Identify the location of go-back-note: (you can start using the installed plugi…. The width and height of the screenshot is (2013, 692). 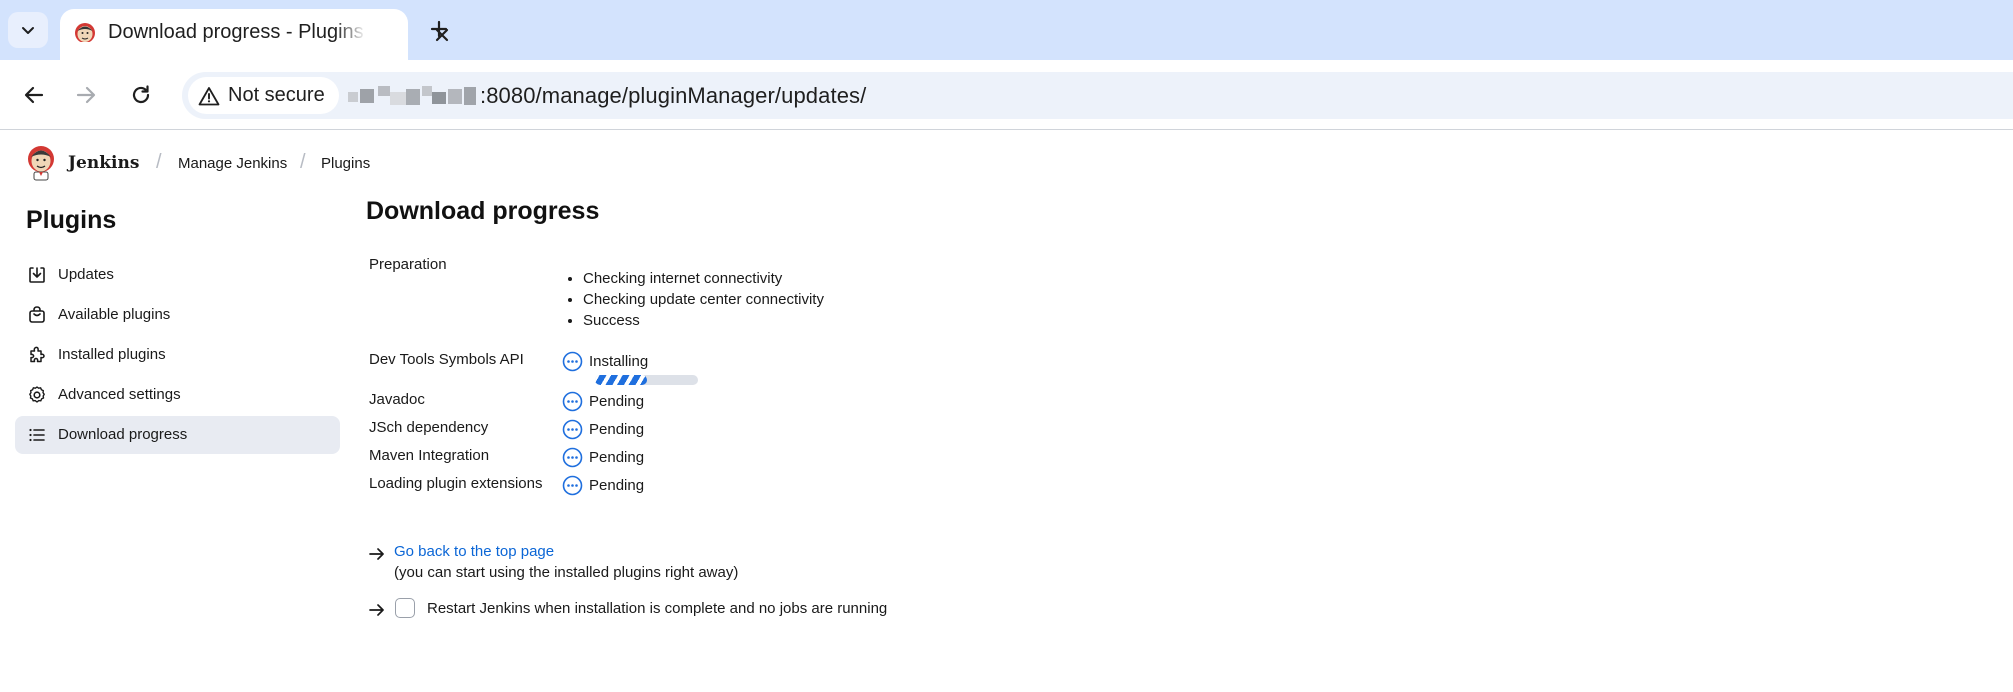
(566, 572).